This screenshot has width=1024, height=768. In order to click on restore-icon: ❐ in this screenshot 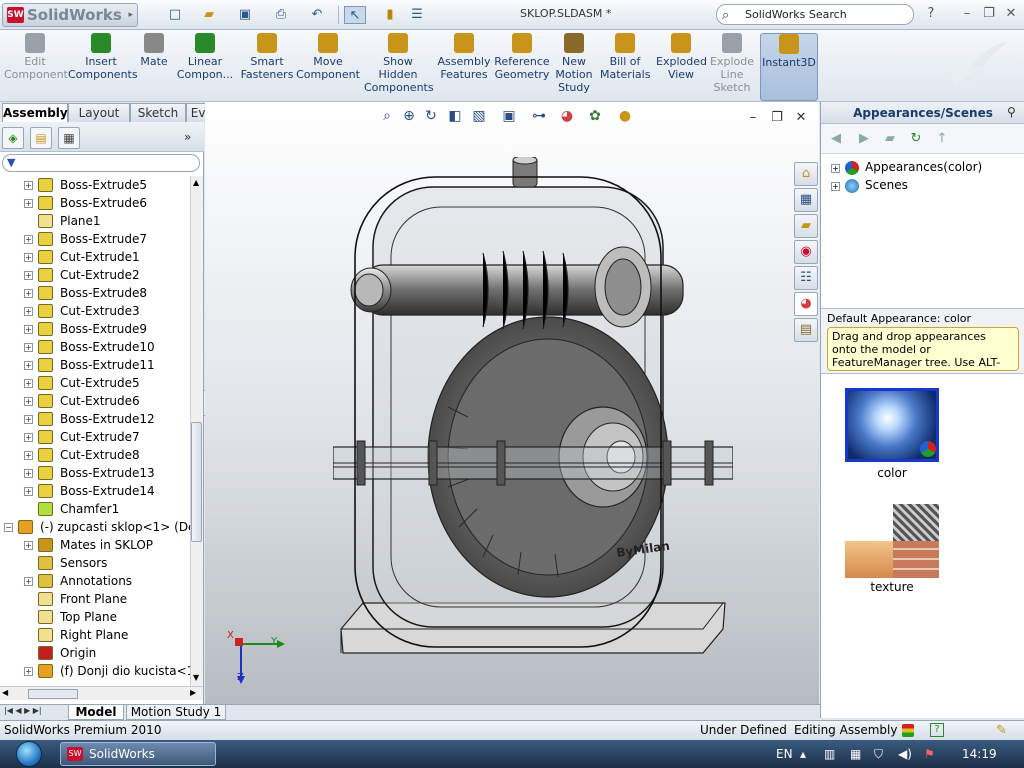, I will do `click(989, 14)`.